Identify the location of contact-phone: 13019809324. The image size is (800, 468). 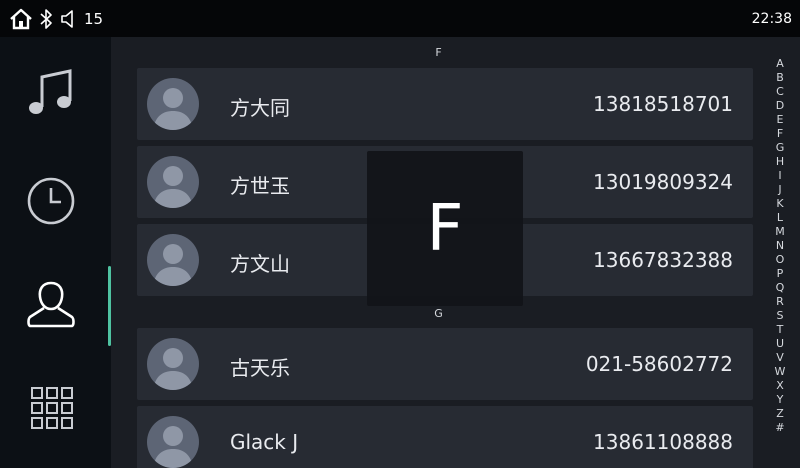
(663, 182).